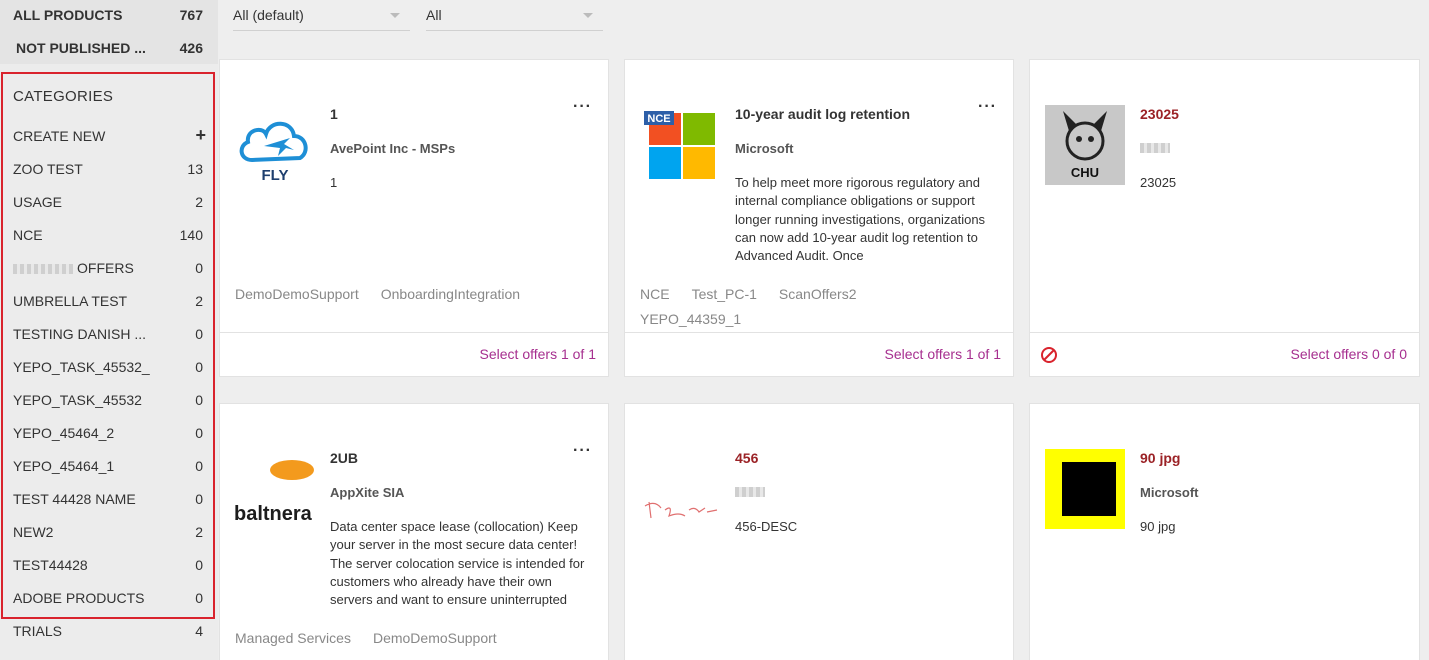 The width and height of the screenshot is (1429, 660). I want to click on tag: OnboardingIntegration, so click(450, 294).